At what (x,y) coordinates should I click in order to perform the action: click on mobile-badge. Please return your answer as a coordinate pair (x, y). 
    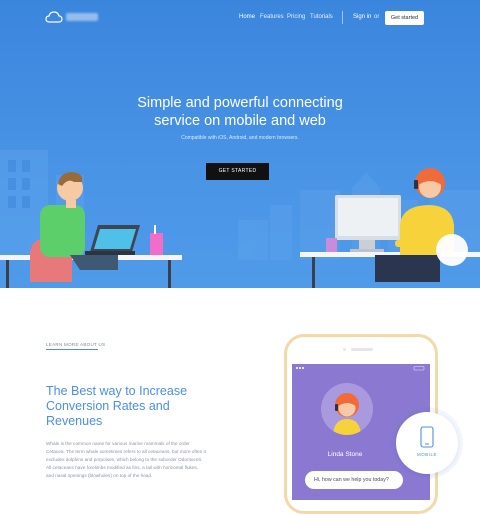
    Looking at the image, I should click on (427, 443).